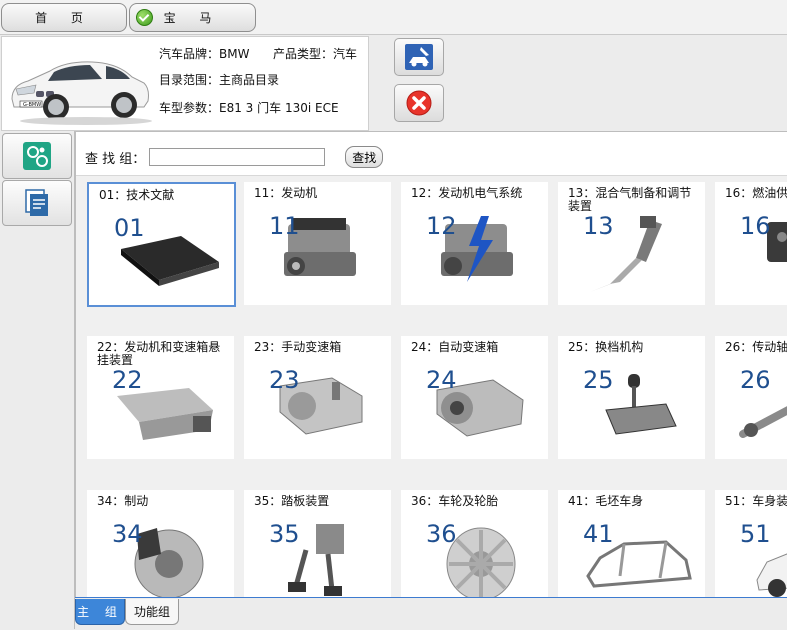 The height and width of the screenshot is (630, 787). I want to click on tab-function-group: 功能组, so click(152, 612).